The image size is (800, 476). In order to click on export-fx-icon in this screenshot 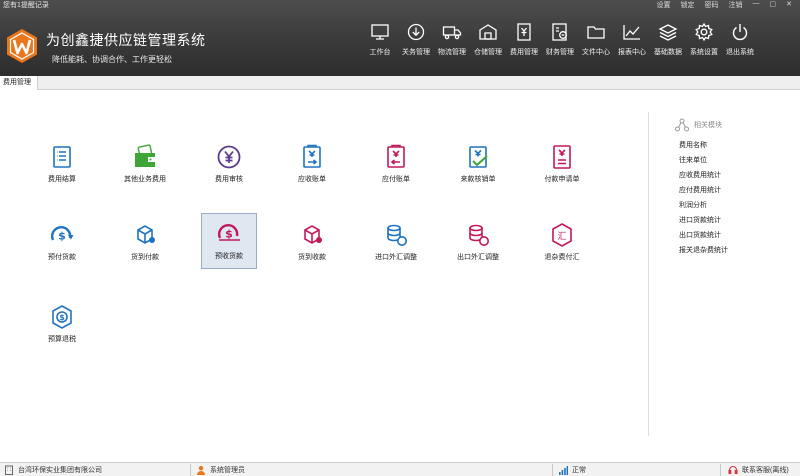, I will do `click(479, 235)`.